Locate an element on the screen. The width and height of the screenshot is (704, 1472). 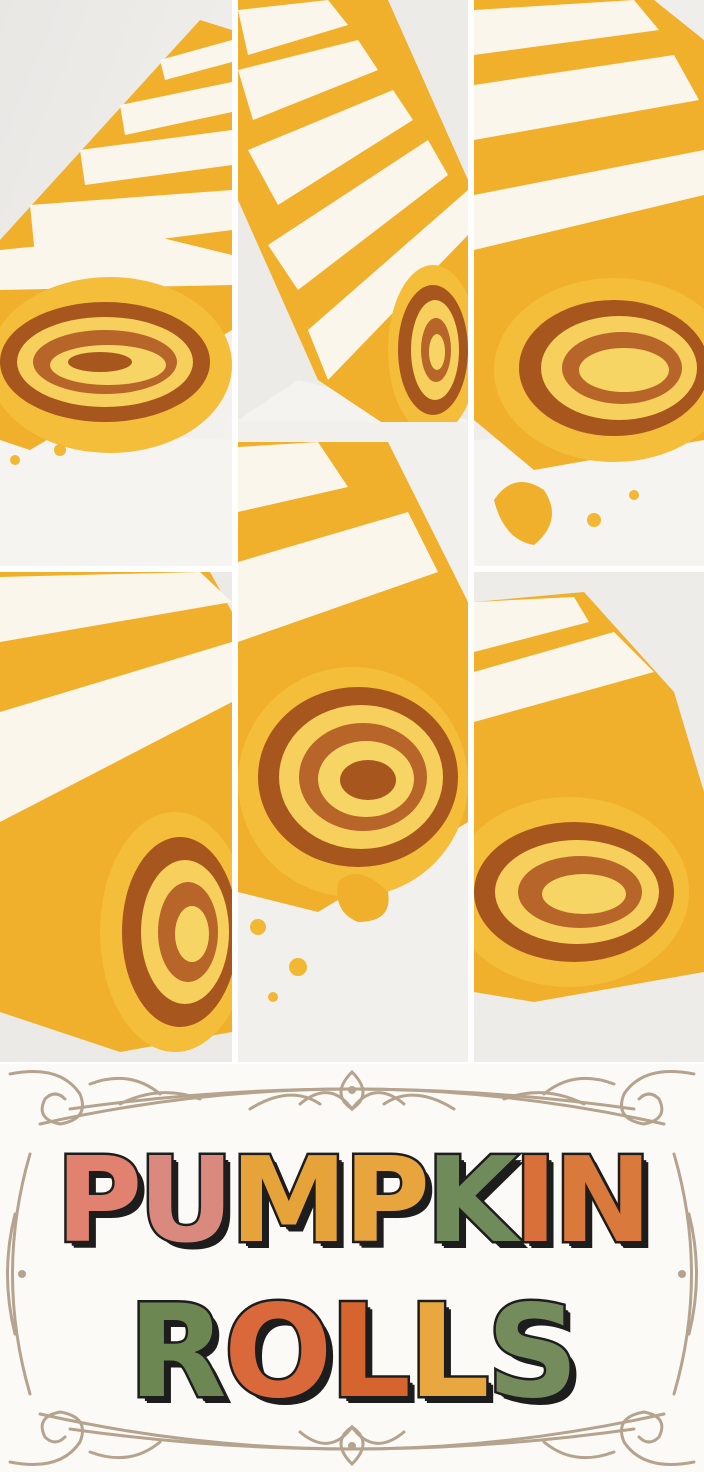
title-letter: O is located at coordinates (278, 1353).